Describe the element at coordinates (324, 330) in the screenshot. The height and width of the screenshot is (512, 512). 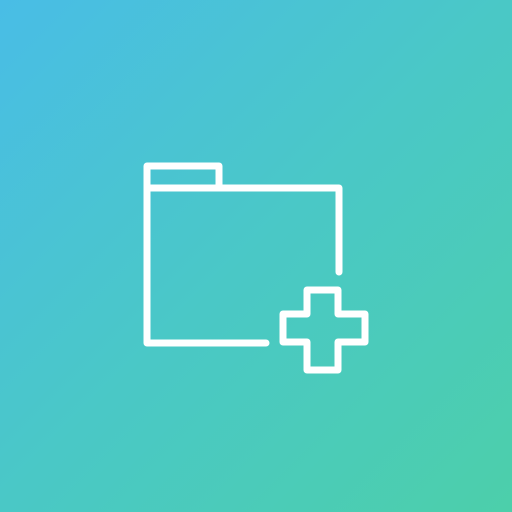
I see `plus-icon` at that location.